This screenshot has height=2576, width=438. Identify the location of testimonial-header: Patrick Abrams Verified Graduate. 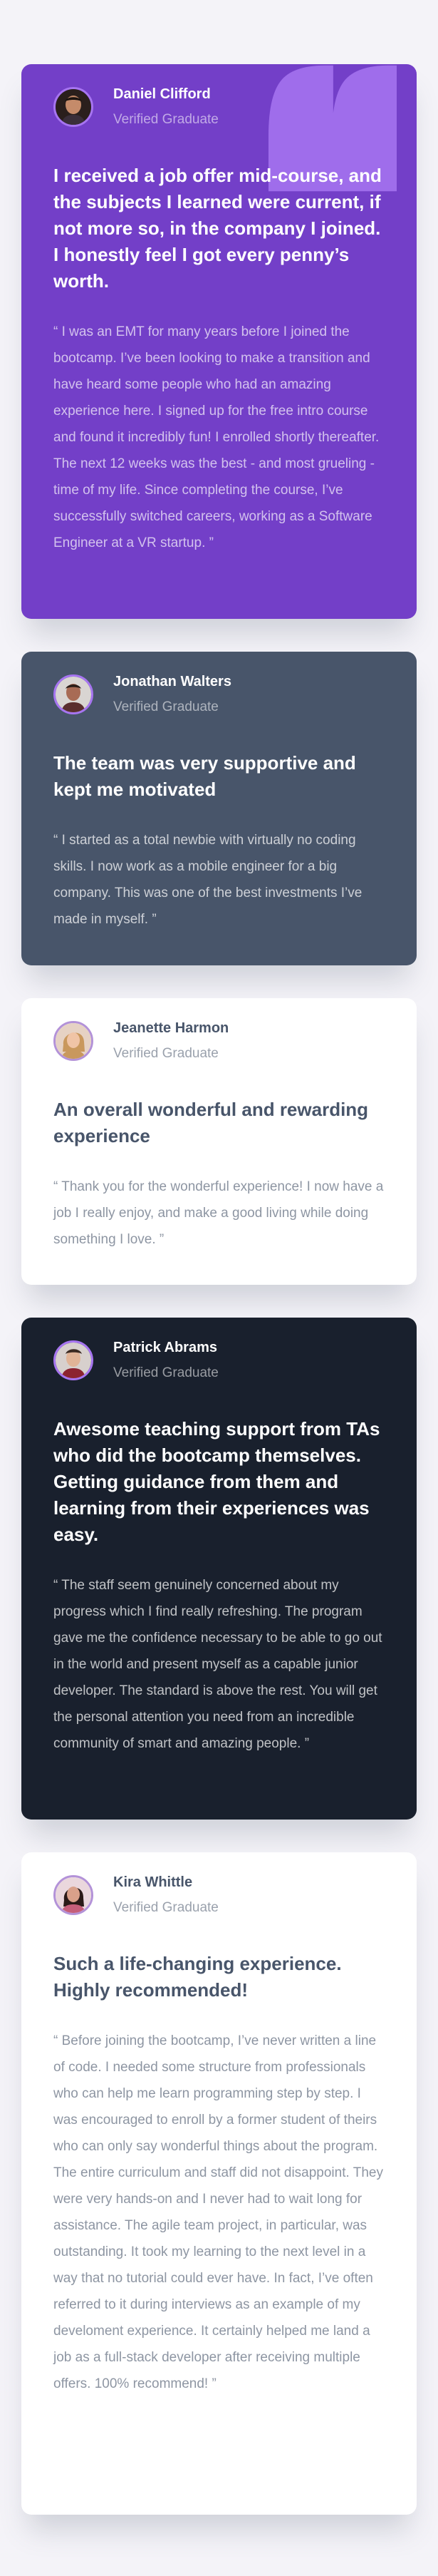
(219, 1360).